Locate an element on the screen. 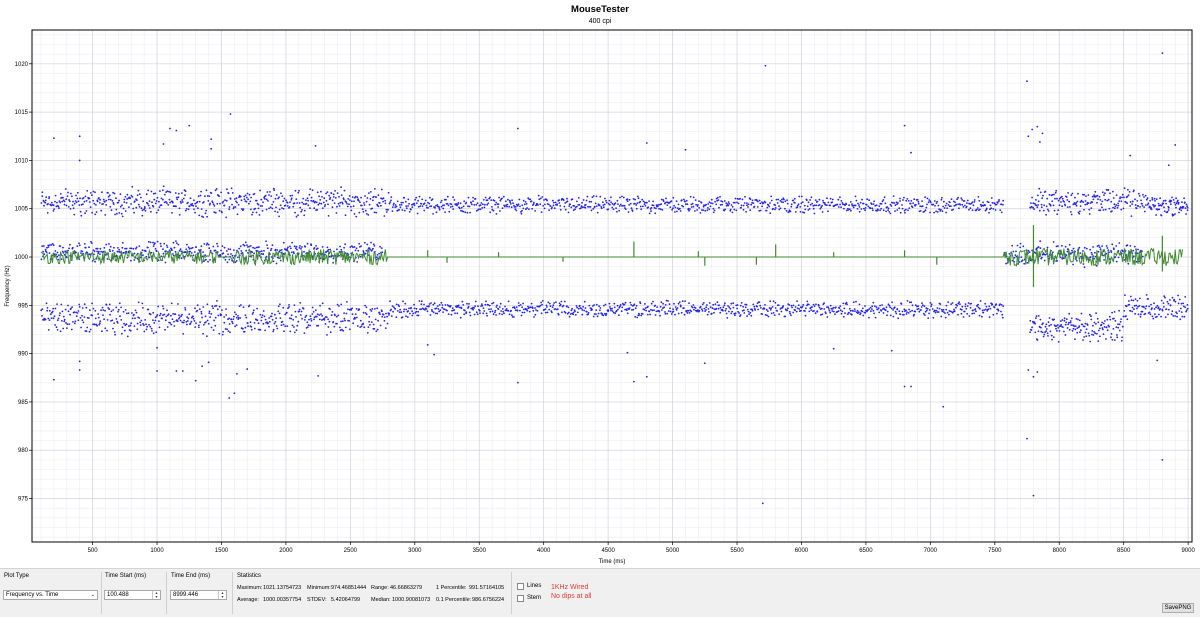 Image resolution: width=1200 pixels, height=617 pixels. time-end-input: 8999.446 ▴ ▾ is located at coordinates (198, 595).